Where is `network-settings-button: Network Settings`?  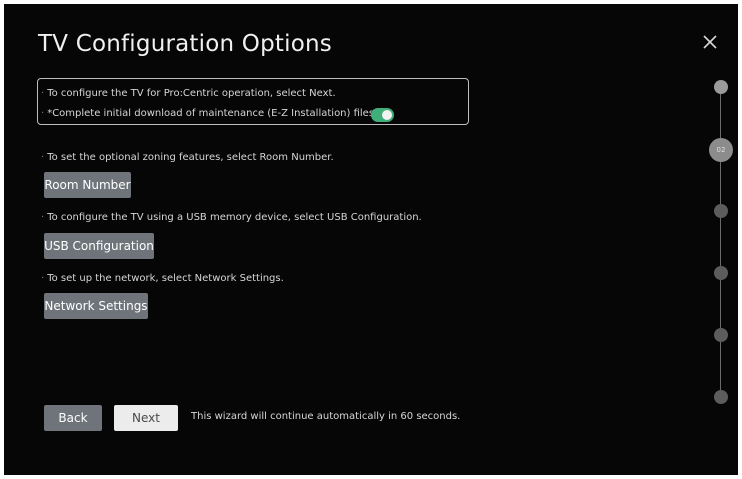
network-settings-button: Network Settings is located at coordinates (96, 306).